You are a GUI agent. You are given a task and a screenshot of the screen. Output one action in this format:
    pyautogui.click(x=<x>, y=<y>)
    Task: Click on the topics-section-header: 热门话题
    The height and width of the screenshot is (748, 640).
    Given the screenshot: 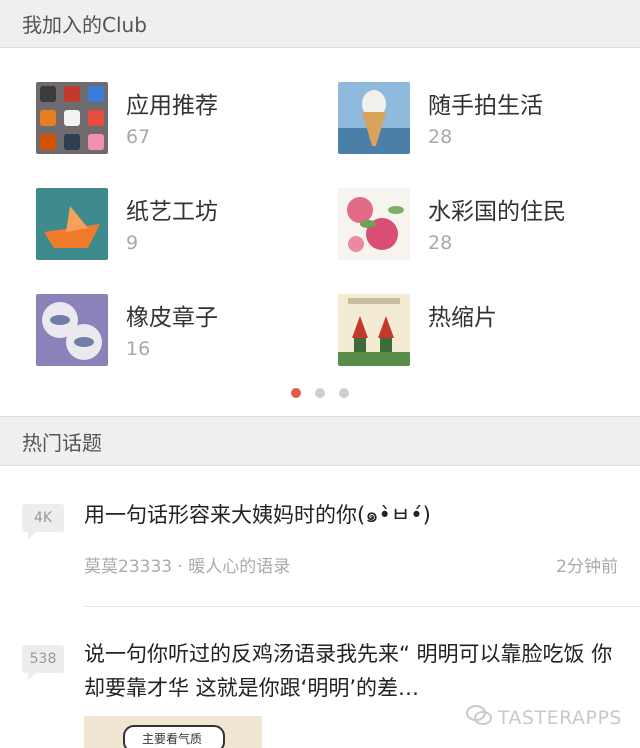 What is the action you would take?
    pyautogui.click(x=320, y=441)
    